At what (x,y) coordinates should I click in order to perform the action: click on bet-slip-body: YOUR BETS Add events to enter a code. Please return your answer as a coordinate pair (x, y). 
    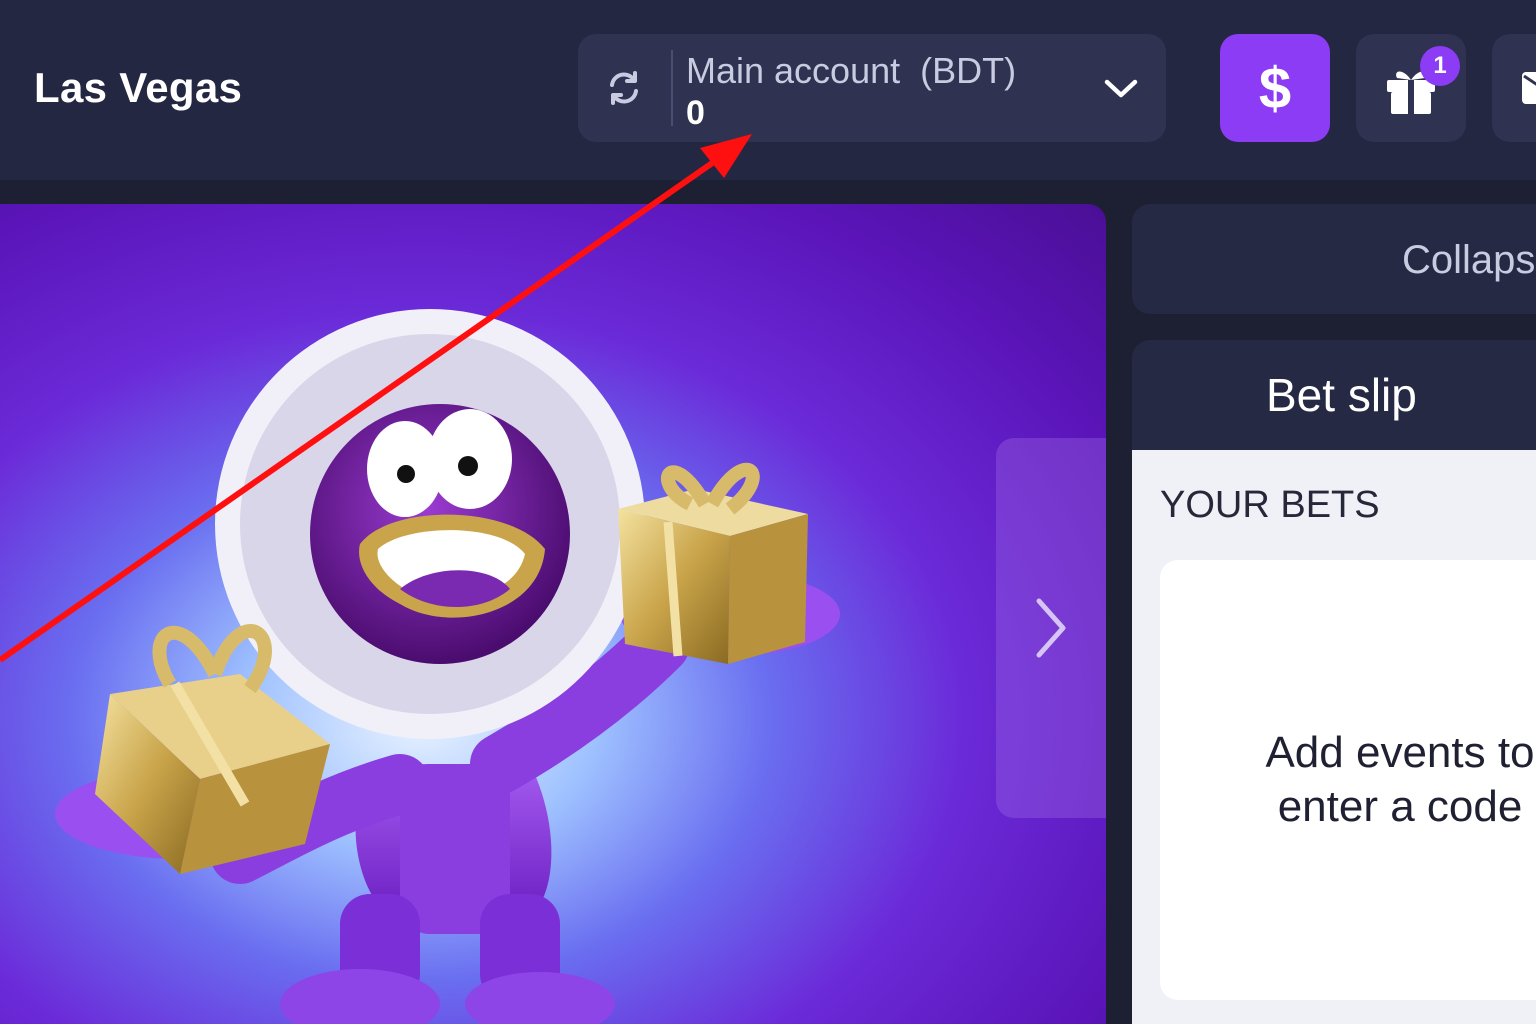
    Looking at the image, I should click on (1334, 737).